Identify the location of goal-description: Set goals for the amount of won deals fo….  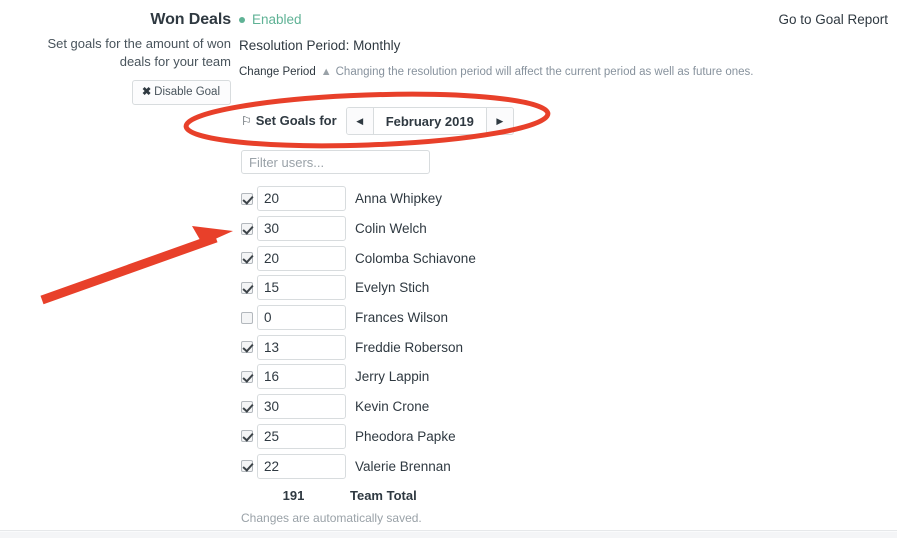
(139, 52).